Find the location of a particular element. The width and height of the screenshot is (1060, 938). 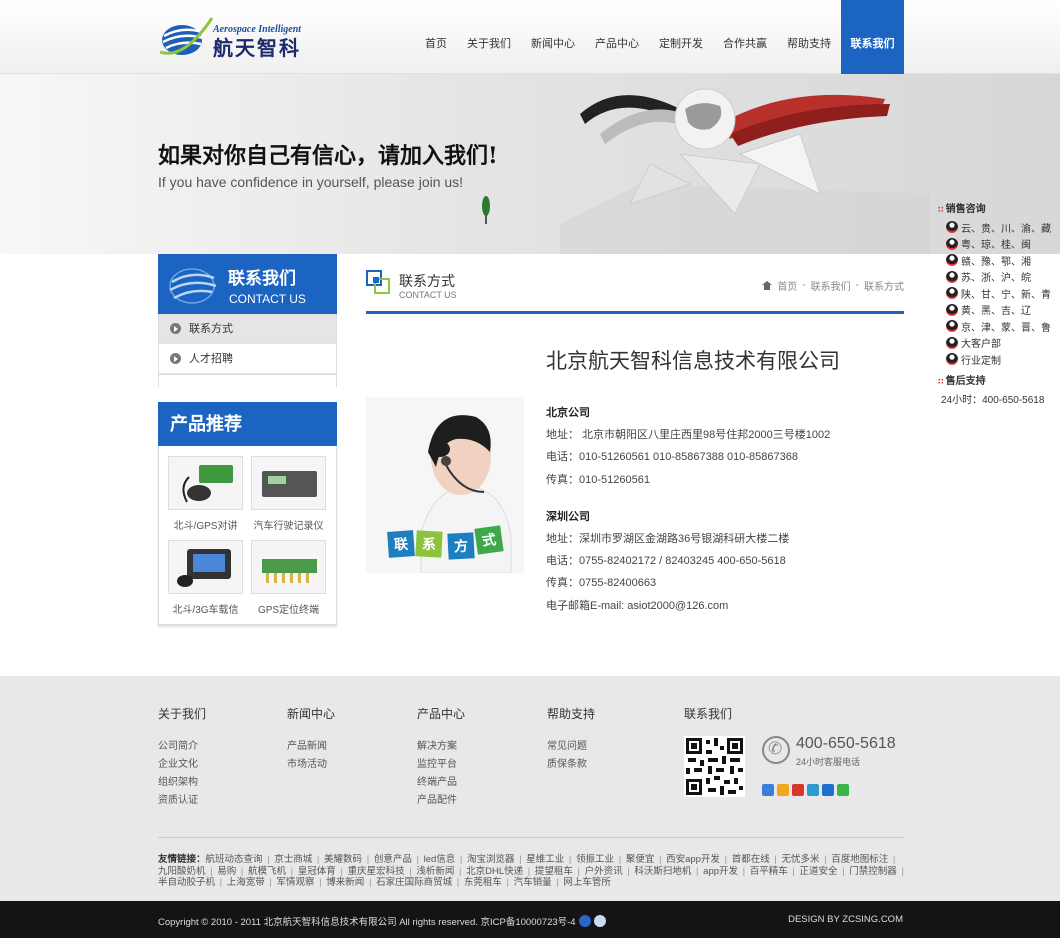

footer-link: 质保条款 is located at coordinates (571, 764).